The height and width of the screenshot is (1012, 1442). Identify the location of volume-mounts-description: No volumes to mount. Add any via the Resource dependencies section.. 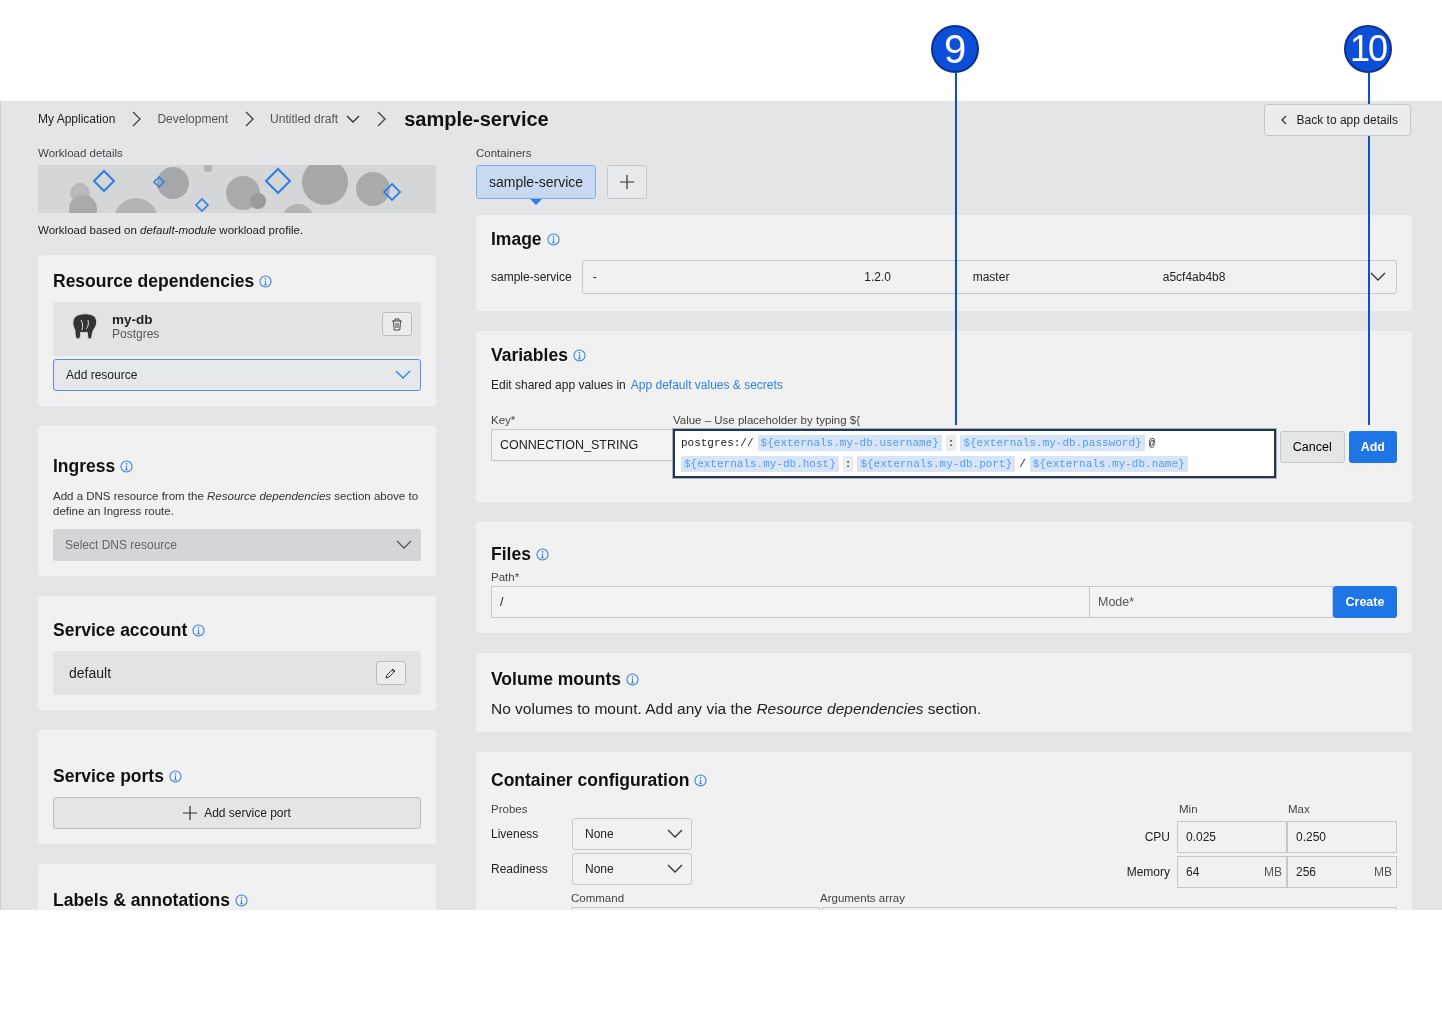
(737, 709).